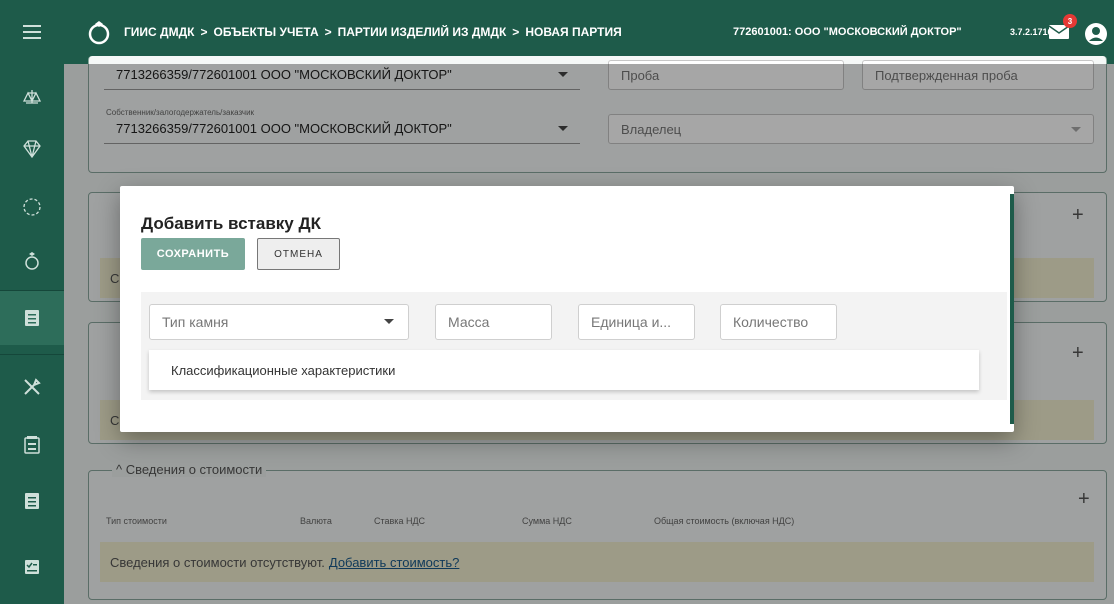  Describe the element at coordinates (32, 207) in the screenshot. I see `circle-icon` at that location.